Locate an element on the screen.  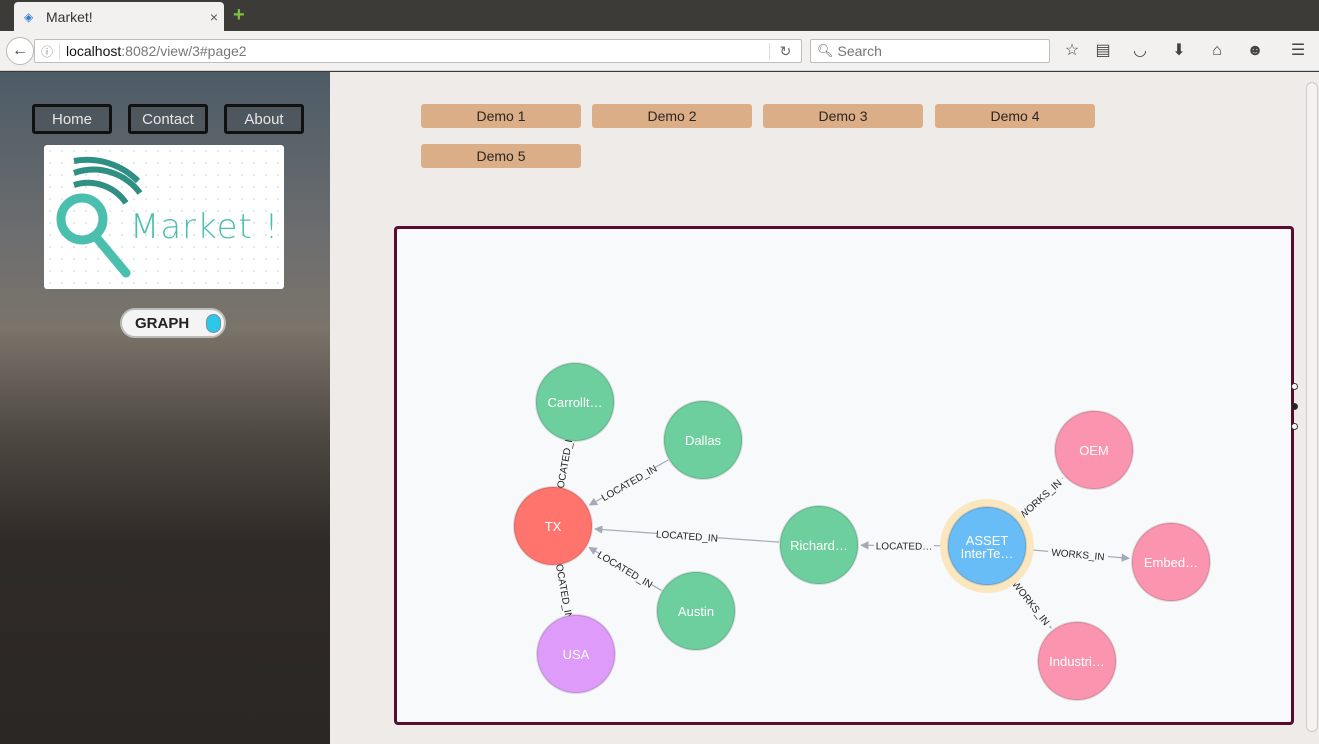
search-input is located at coordinates (937, 51).